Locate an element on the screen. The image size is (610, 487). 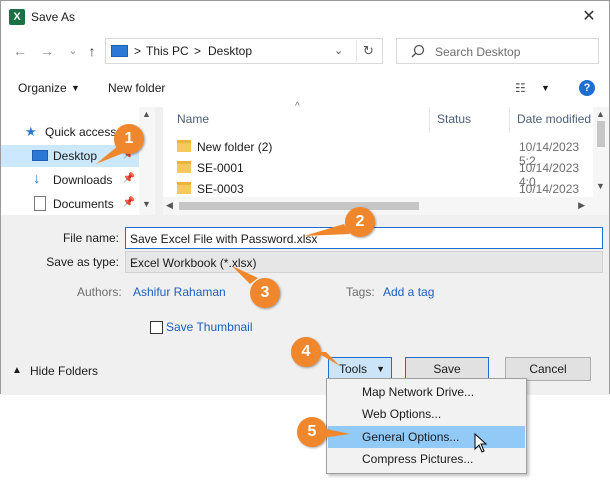
authors-value: Ashifur Rahaman is located at coordinates (179, 292).